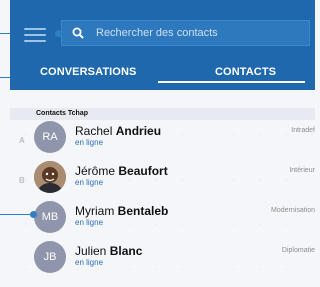 This screenshot has width=320, height=287. Describe the element at coordinates (121, 171) in the screenshot. I see `contact-name: Jérôme Beaufort` at that location.